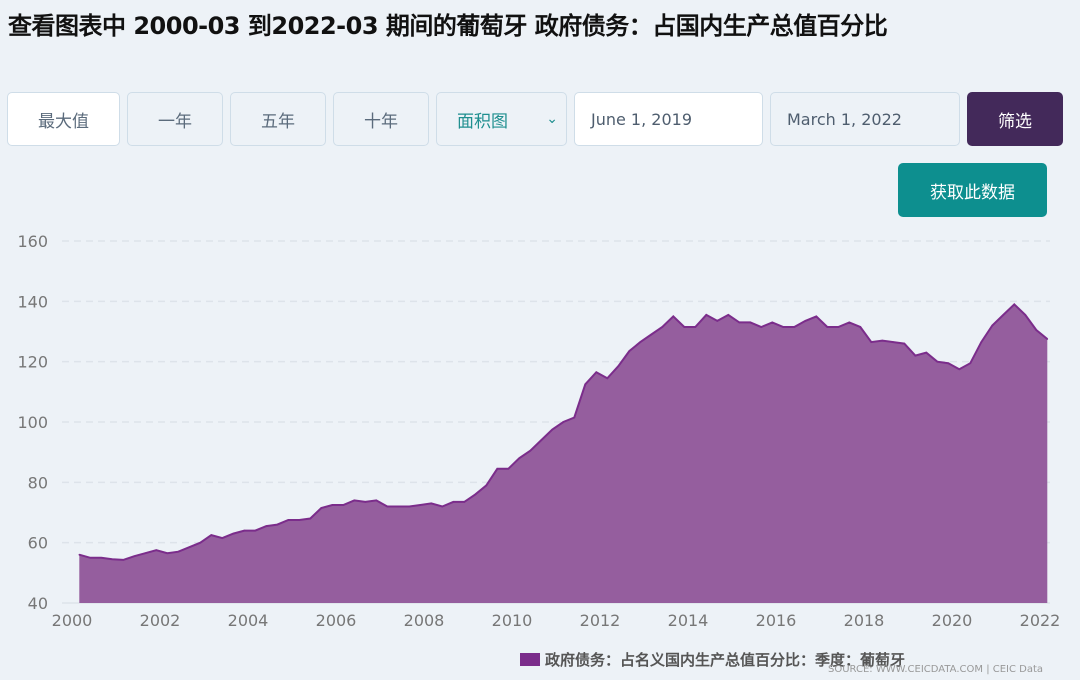 The height and width of the screenshot is (680, 1080). I want to click on source-note: SOURCE: WWW.CEICDATA.COM | CEIC Data, so click(936, 669).